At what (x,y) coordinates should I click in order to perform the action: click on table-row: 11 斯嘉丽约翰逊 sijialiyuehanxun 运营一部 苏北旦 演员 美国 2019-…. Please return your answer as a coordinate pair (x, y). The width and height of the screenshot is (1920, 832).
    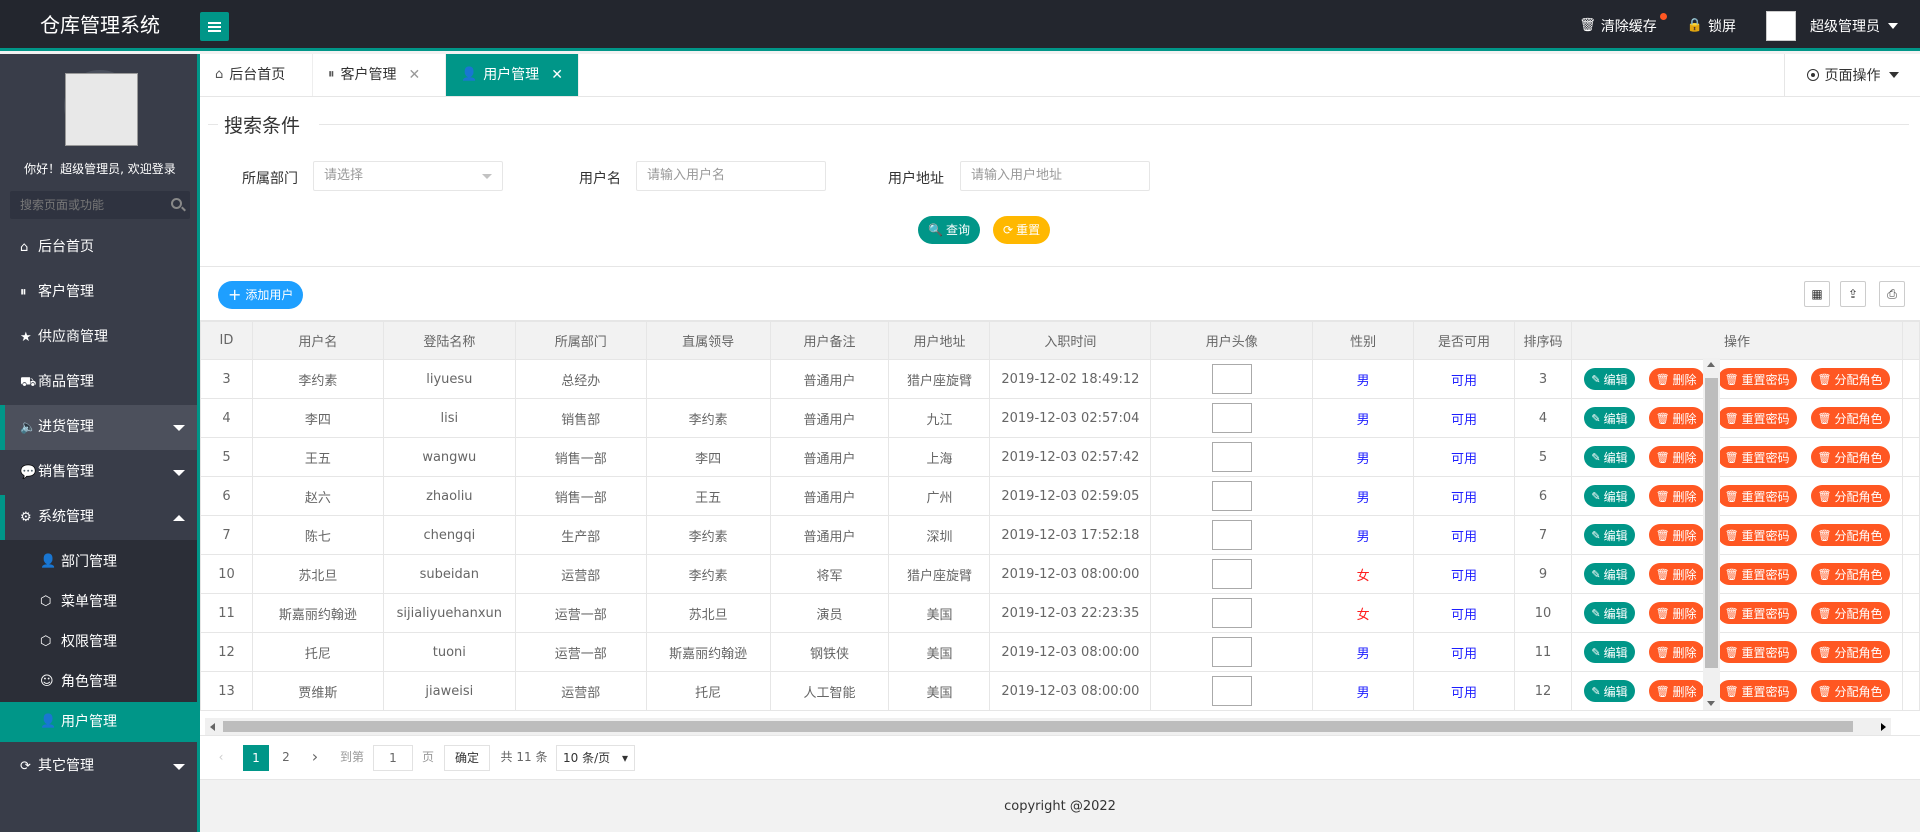
    Looking at the image, I should click on (1060, 613).